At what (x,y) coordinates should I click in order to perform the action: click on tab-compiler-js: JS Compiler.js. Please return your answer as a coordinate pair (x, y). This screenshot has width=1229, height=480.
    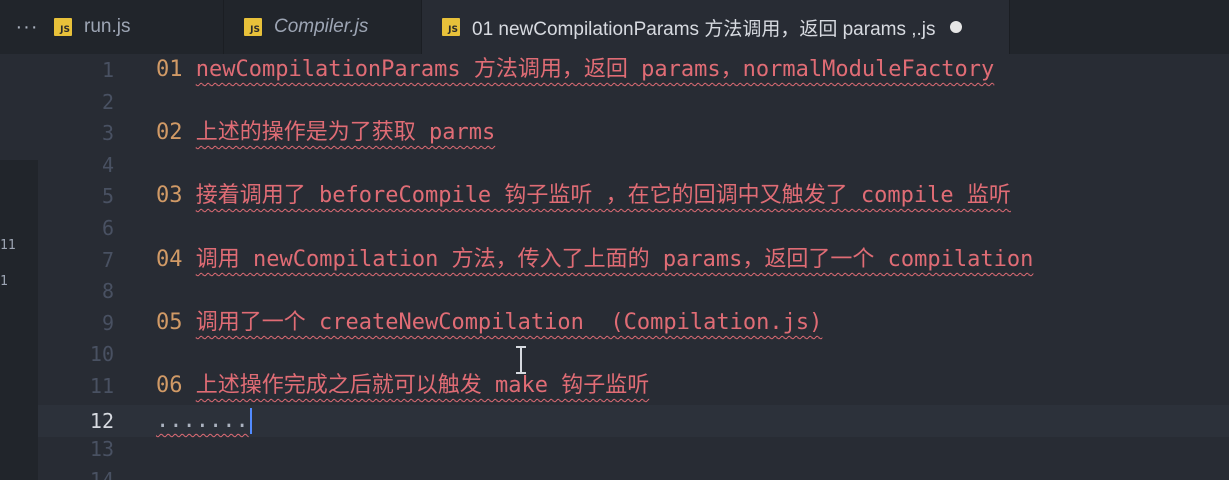
    Looking at the image, I should click on (323, 27).